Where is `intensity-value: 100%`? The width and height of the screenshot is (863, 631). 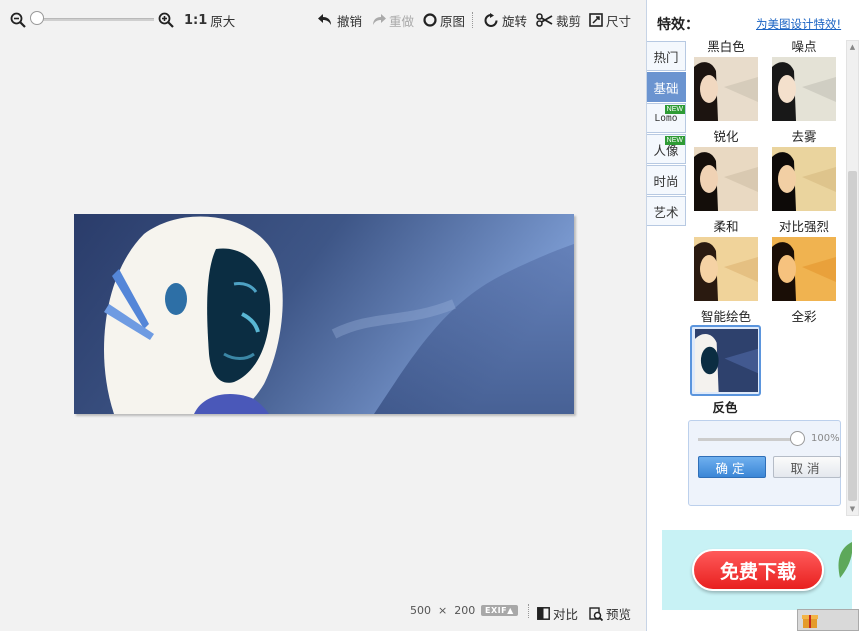
intensity-value: 100% is located at coordinates (825, 438).